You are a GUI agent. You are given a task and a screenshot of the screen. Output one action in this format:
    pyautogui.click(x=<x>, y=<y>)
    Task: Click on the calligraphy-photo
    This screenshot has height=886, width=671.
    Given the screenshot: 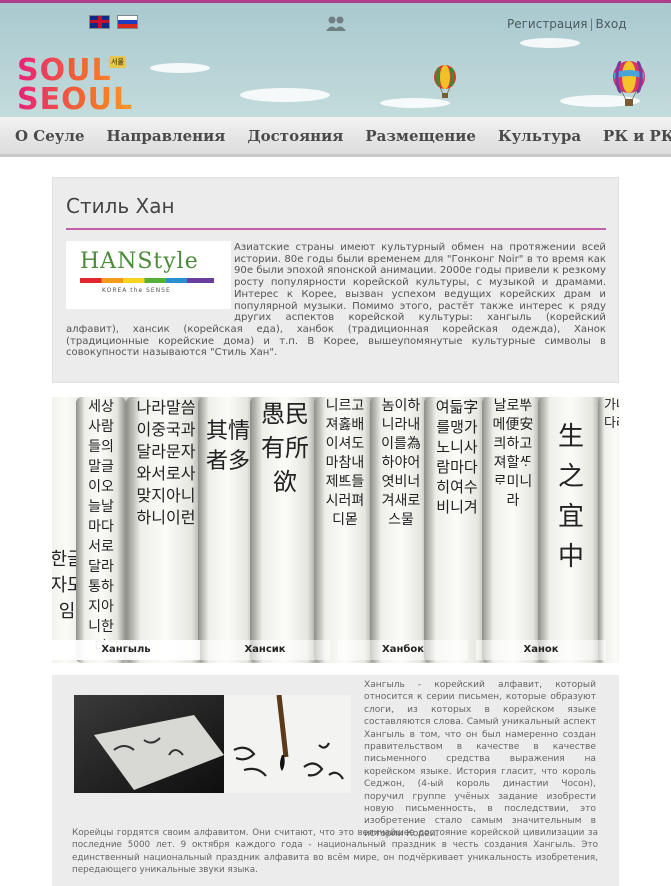 What is the action you would take?
    pyautogui.click(x=212, y=744)
    